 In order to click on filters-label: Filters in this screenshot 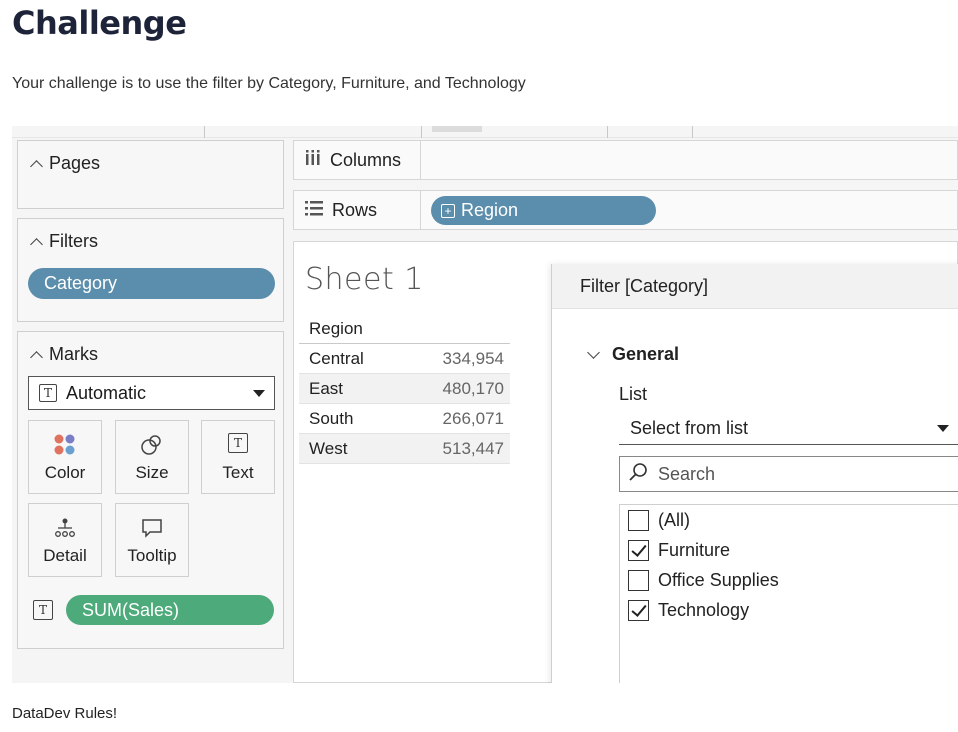, I will do `click(73, 241)`.